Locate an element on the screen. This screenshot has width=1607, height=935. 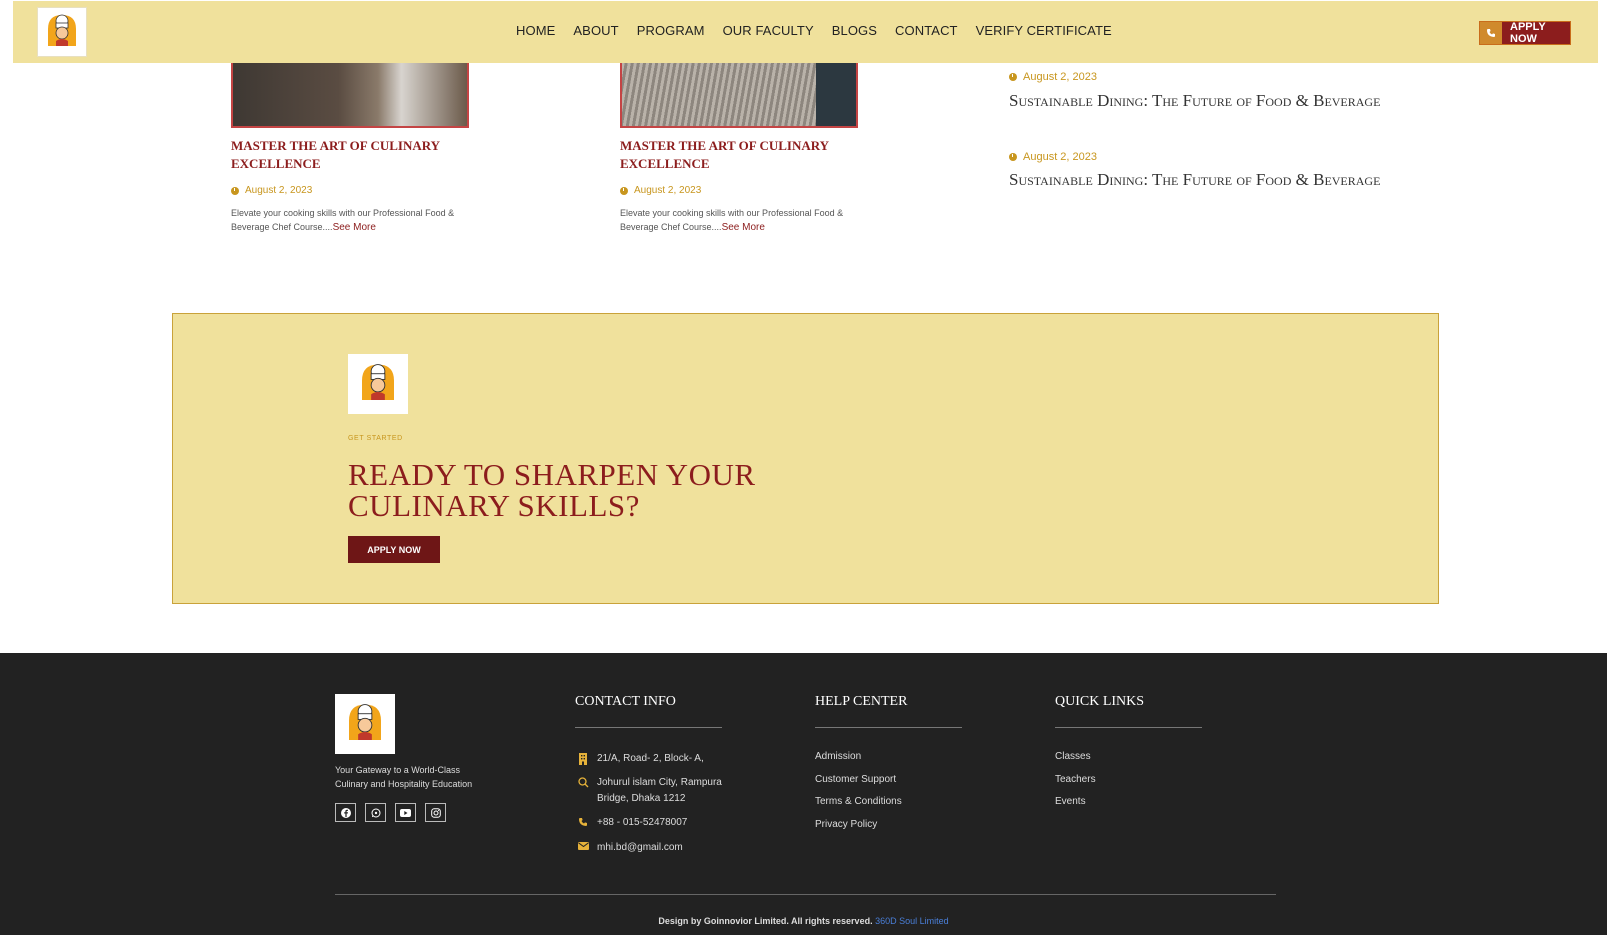
quick-links-heading: QUICK LINKS is located at coordinates (1100, 701).